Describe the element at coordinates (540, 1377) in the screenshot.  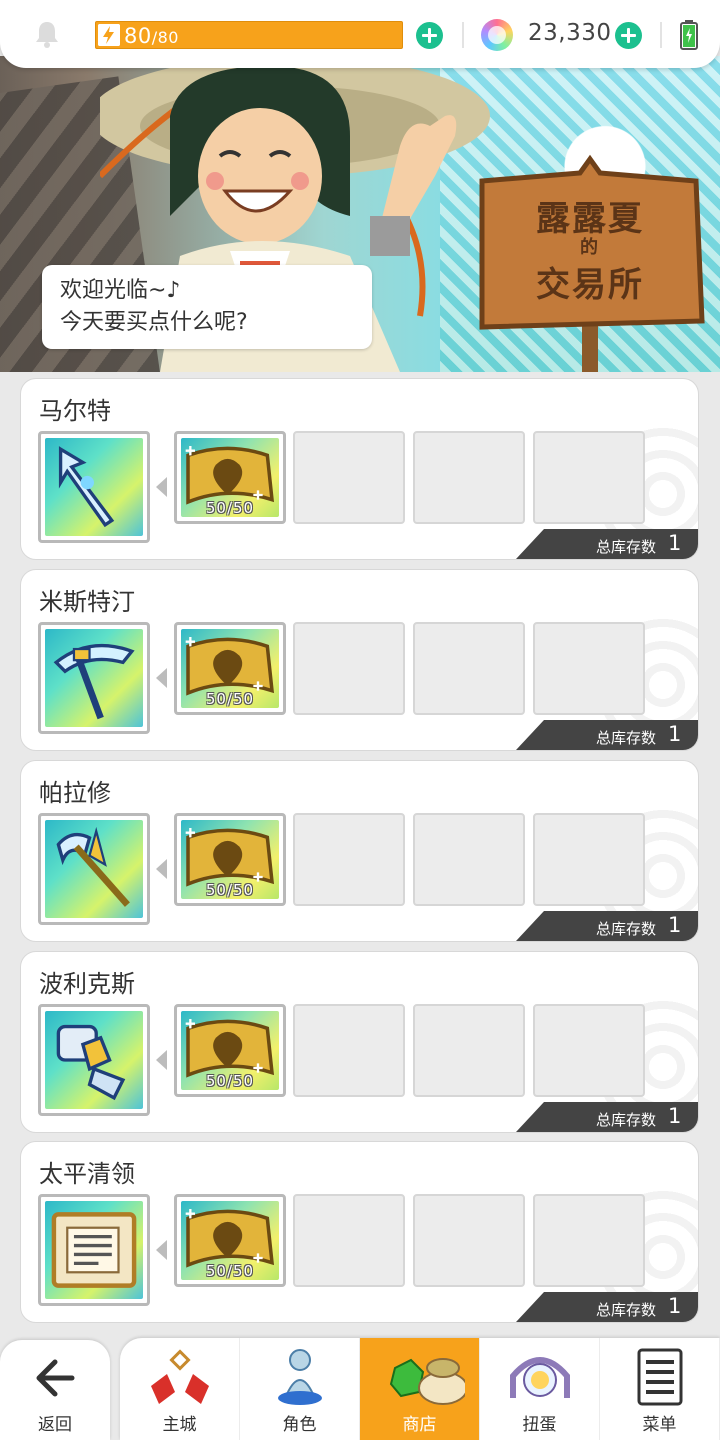
I see `gacha-icon` at that location.